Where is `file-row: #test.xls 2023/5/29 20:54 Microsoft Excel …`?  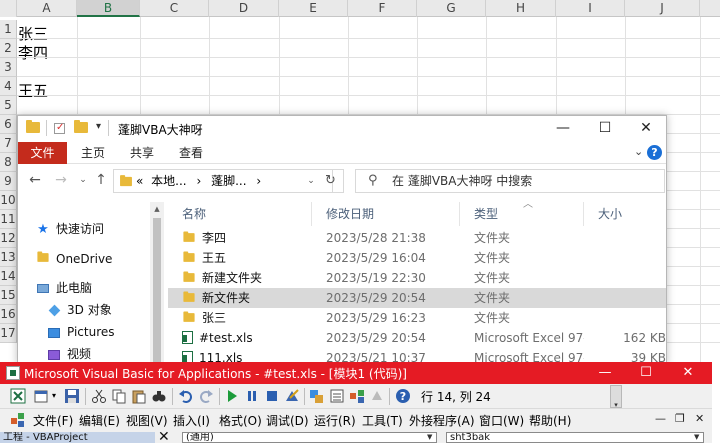
file-row: #test.xls 2023/5/29 20:54 Microsoft Excel … is located at coordinates (417, 338).